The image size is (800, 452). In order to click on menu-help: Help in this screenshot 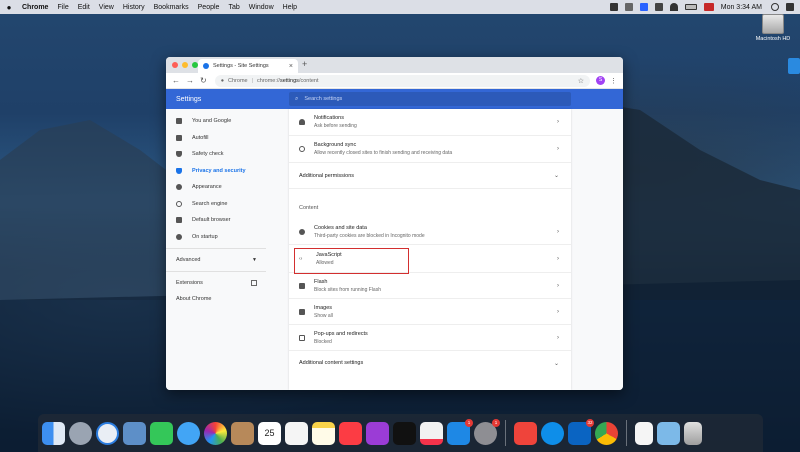, I will do `click(290, 7)`.